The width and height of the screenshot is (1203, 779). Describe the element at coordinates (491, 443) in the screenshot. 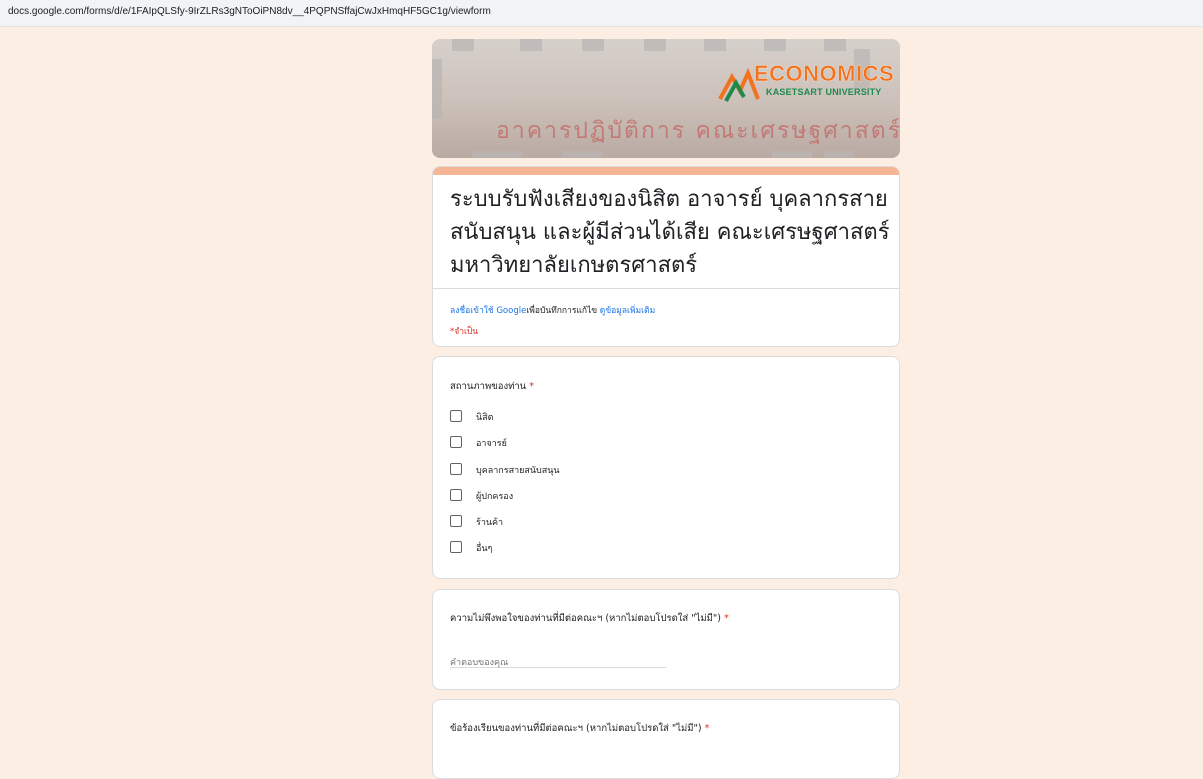

I see `option-label: อาจารย์` at that location.